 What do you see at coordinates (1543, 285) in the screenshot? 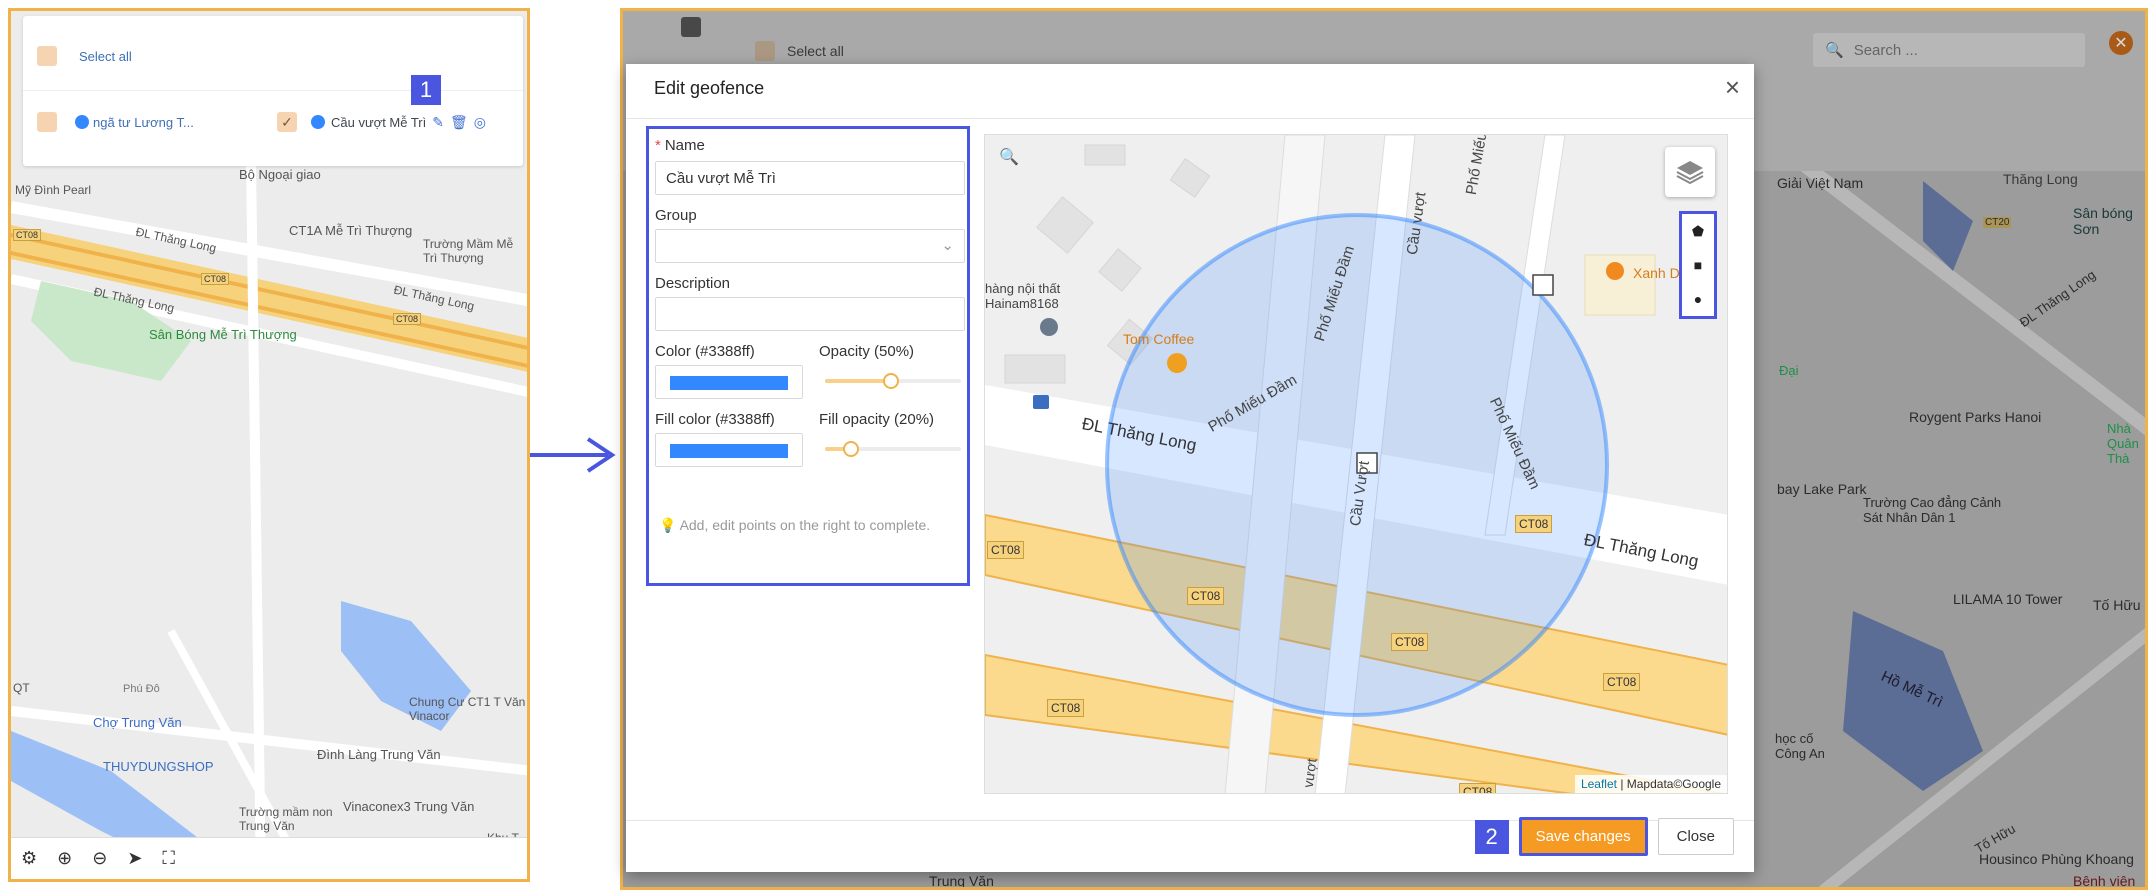
I see `radius-handle` at bounding box center [1543, 285].